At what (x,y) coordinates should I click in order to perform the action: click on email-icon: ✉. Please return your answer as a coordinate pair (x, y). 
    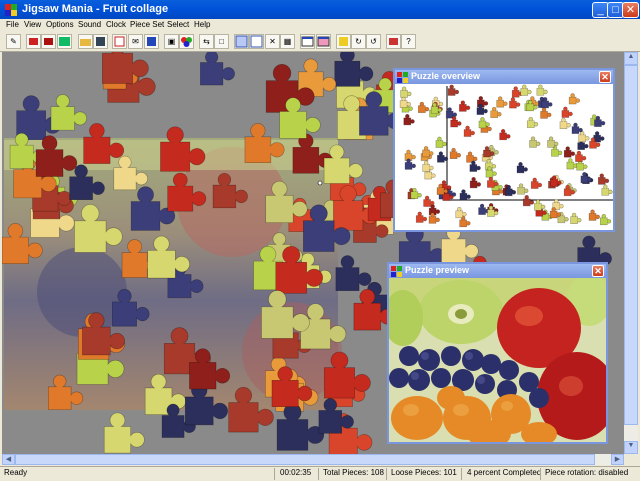
    Looking at the image, I should click on (135, 41).